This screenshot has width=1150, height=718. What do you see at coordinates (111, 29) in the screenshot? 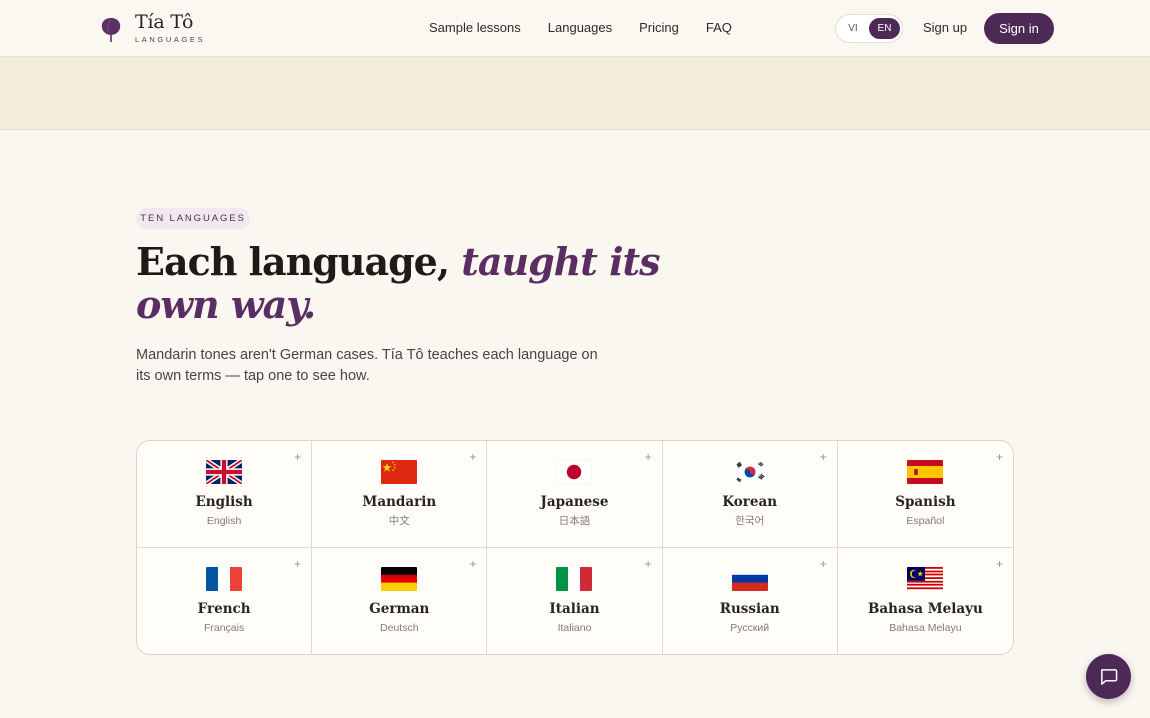
I see `perilla-leaf-icon` at bounding box center [111, 29].